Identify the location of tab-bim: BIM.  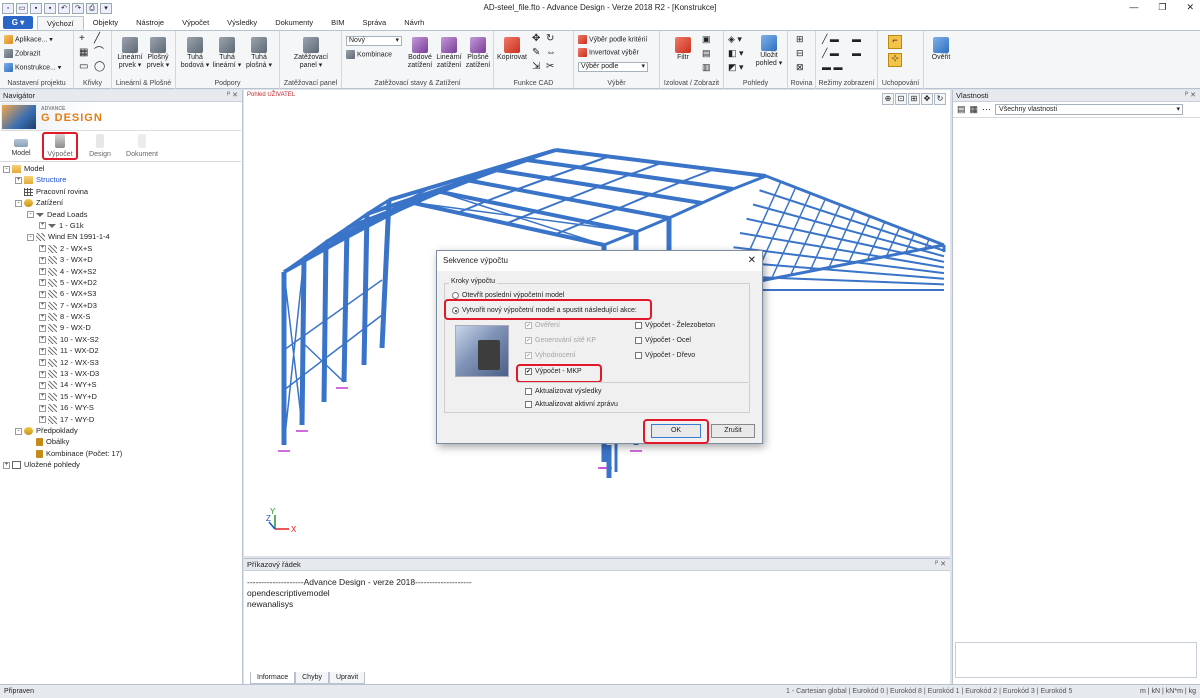
(337, 23).